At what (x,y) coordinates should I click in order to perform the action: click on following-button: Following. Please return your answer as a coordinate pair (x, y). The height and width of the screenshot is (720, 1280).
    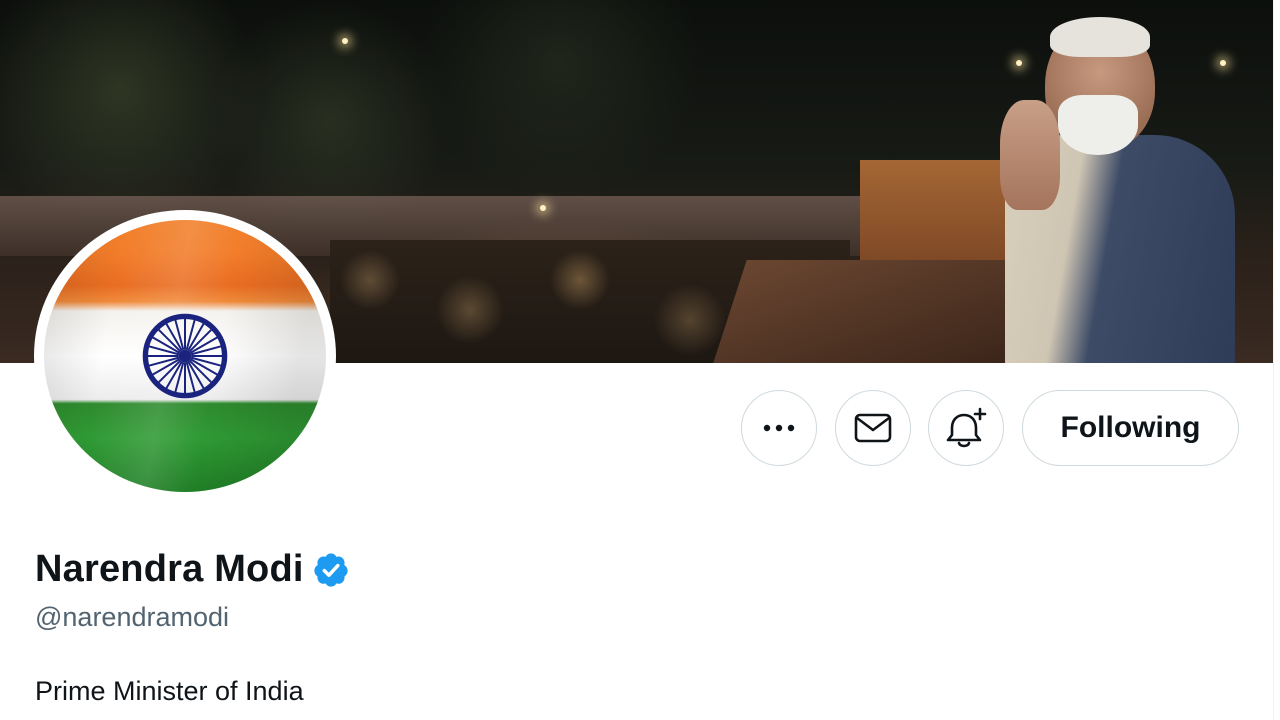
    Looking at the image, I should click on (1130, 428).